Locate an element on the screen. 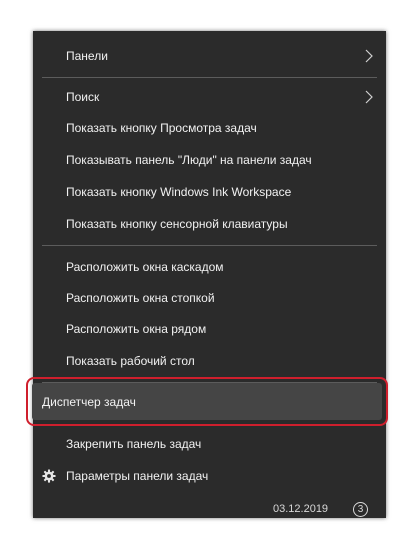 The image size is (419, 548). highlight-annotation: Диспетчер задач is located at coordinates (207, 401).